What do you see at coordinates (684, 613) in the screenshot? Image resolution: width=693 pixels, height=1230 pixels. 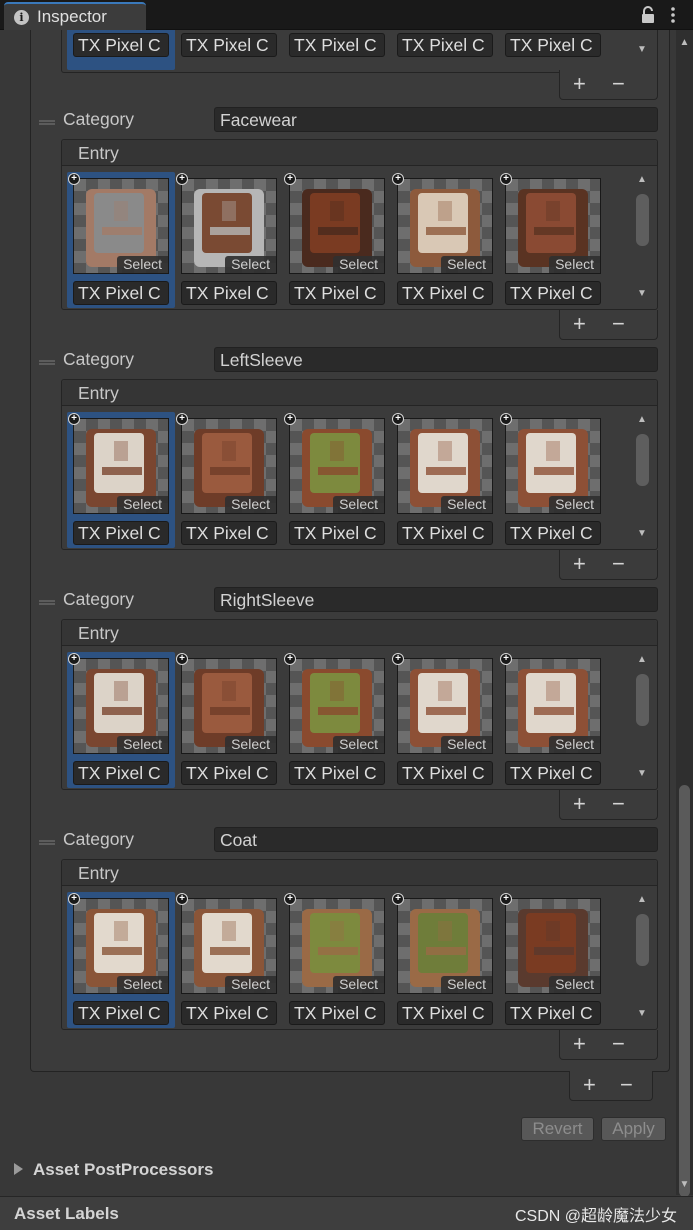 I see `inspector-scrollbar: ▲ ▼` at bounding box center [684, 613].